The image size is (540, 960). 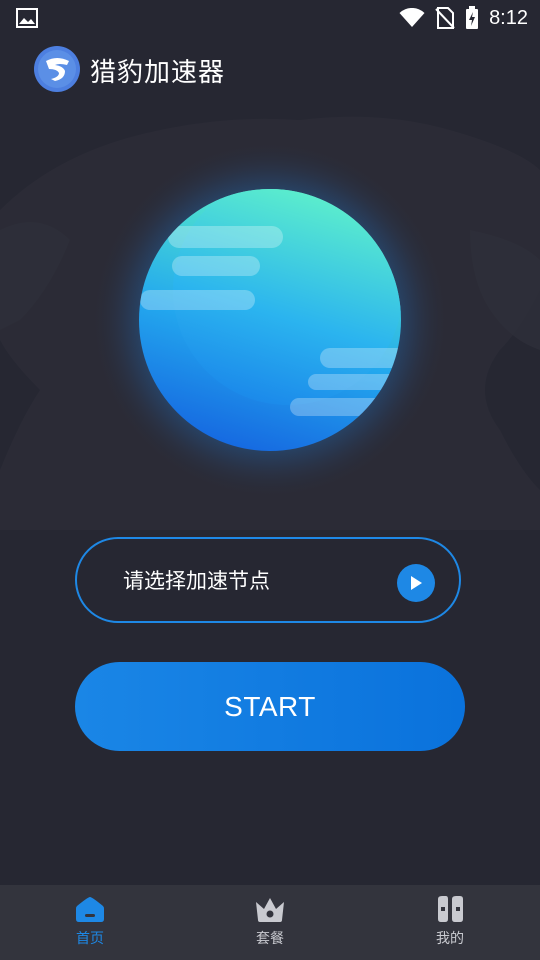 I want to click on node-select-label: 请选择加速节点, so click(x=196, y=581).